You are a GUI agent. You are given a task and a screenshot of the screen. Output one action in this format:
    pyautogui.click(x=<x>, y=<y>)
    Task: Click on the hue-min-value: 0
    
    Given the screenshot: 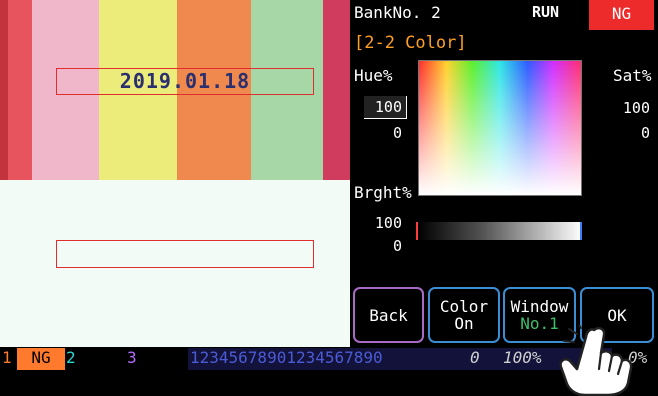 What is the action you would take?
    pyautogui.click(x=385, y=133)
    